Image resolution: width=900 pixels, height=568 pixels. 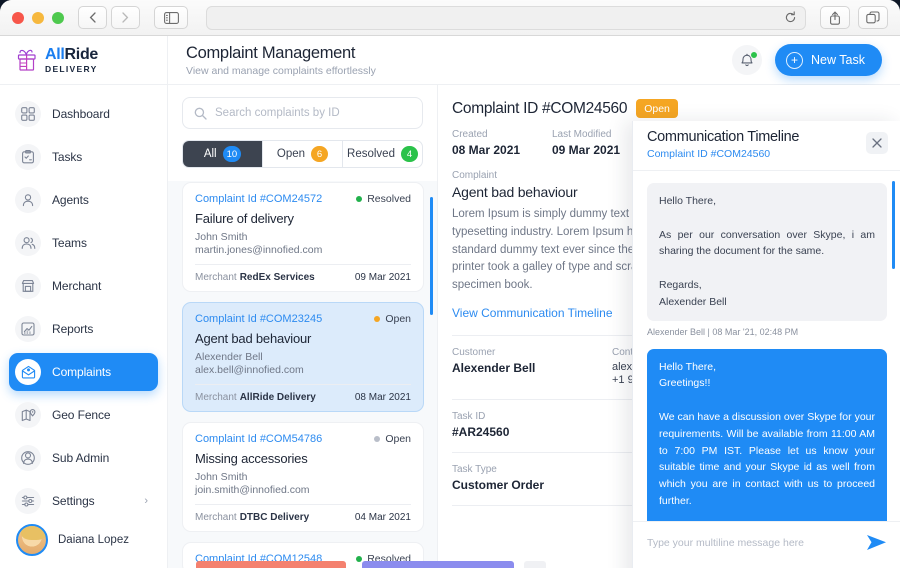 I want to click on sidebar-item-merchant: Merchant, so click(x=83, y=286).